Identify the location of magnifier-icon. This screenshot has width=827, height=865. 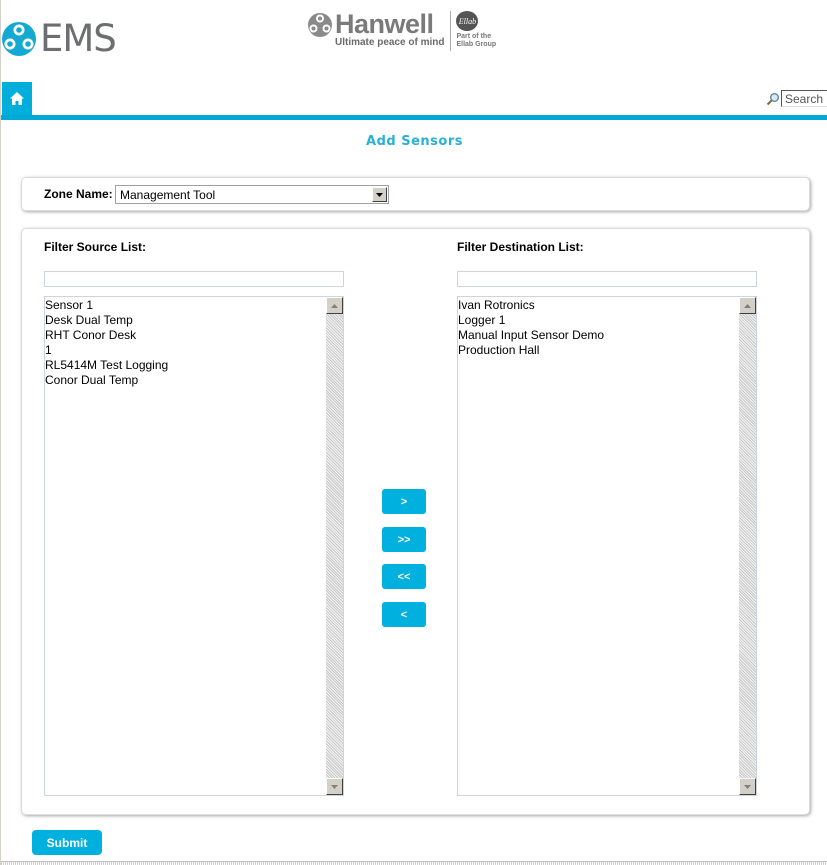
(773, 99).